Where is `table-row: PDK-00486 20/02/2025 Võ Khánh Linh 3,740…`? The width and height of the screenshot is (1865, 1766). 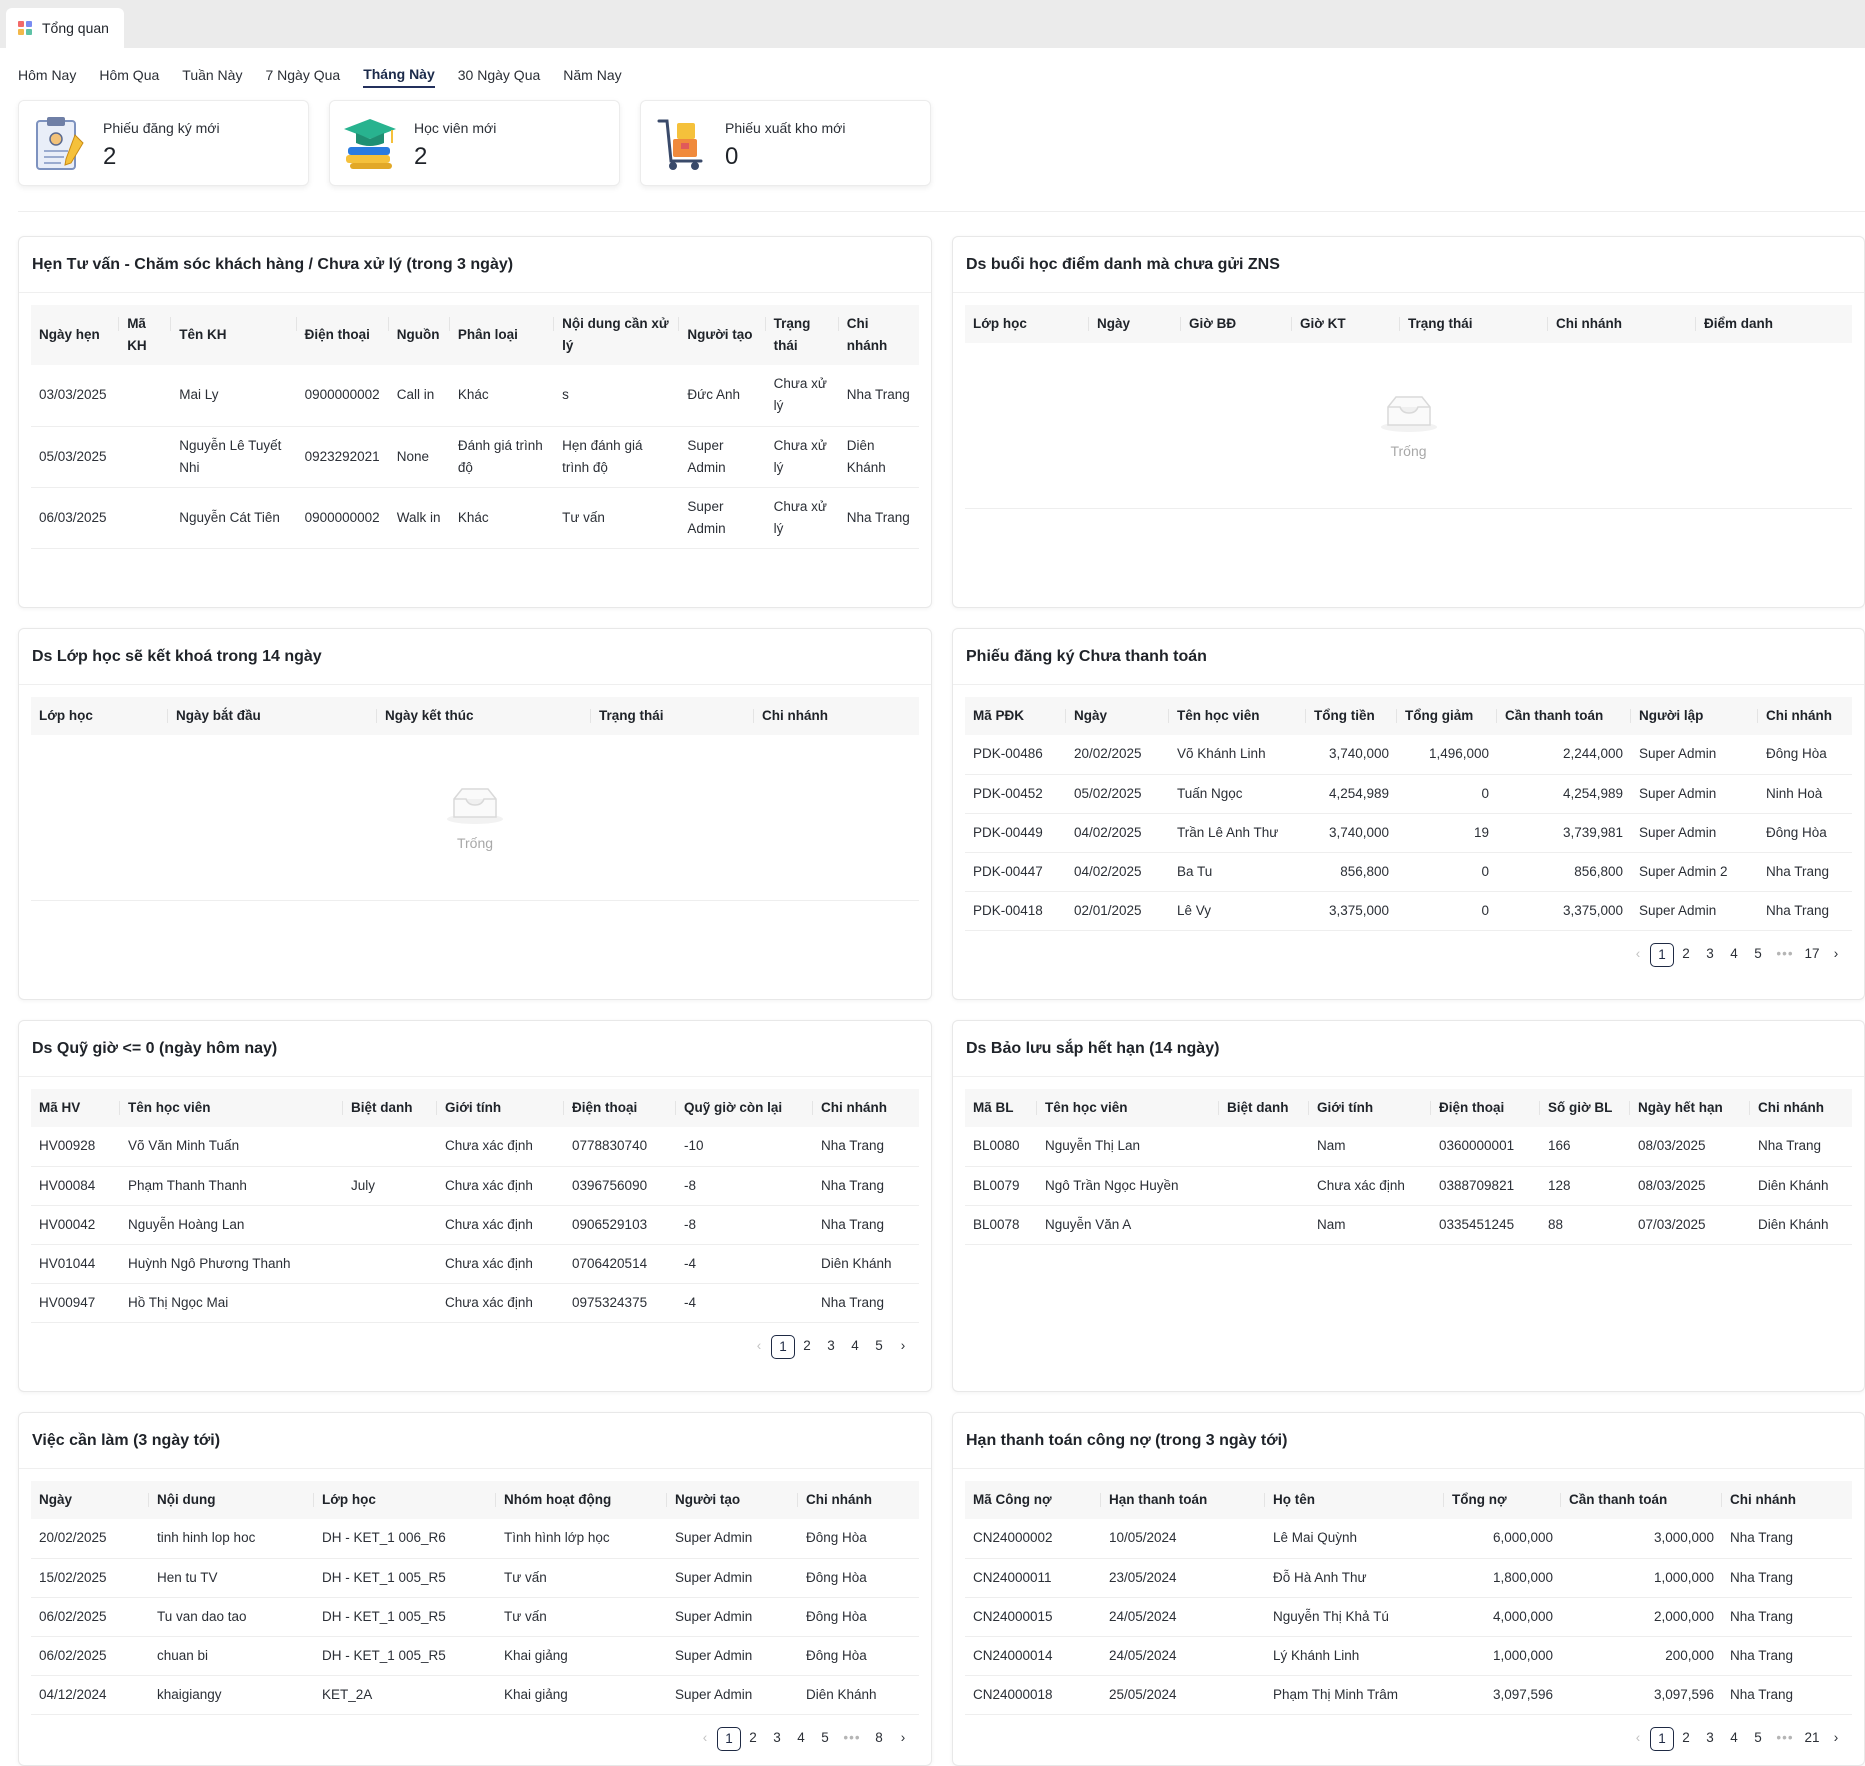
table-row: PDK-00486 20/02/2025 Võ Khánh Linh 3,740… is located at coordinates (1408, 755).